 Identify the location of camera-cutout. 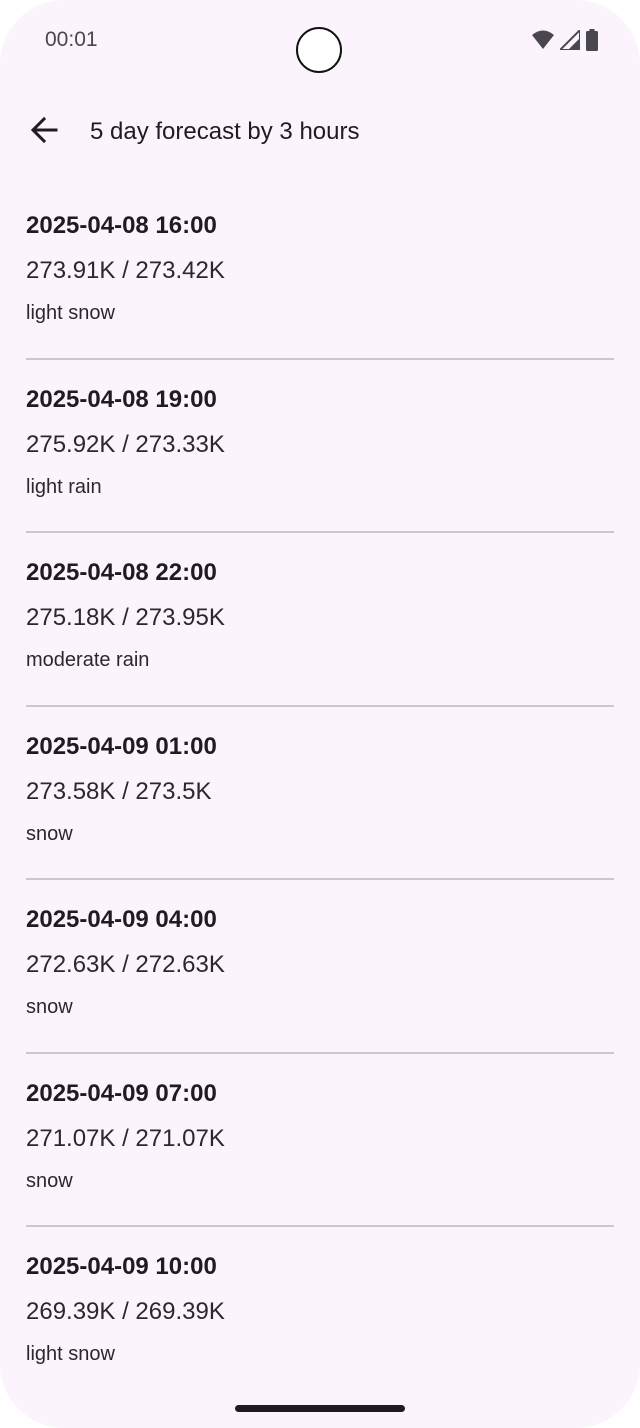
(319, 50).